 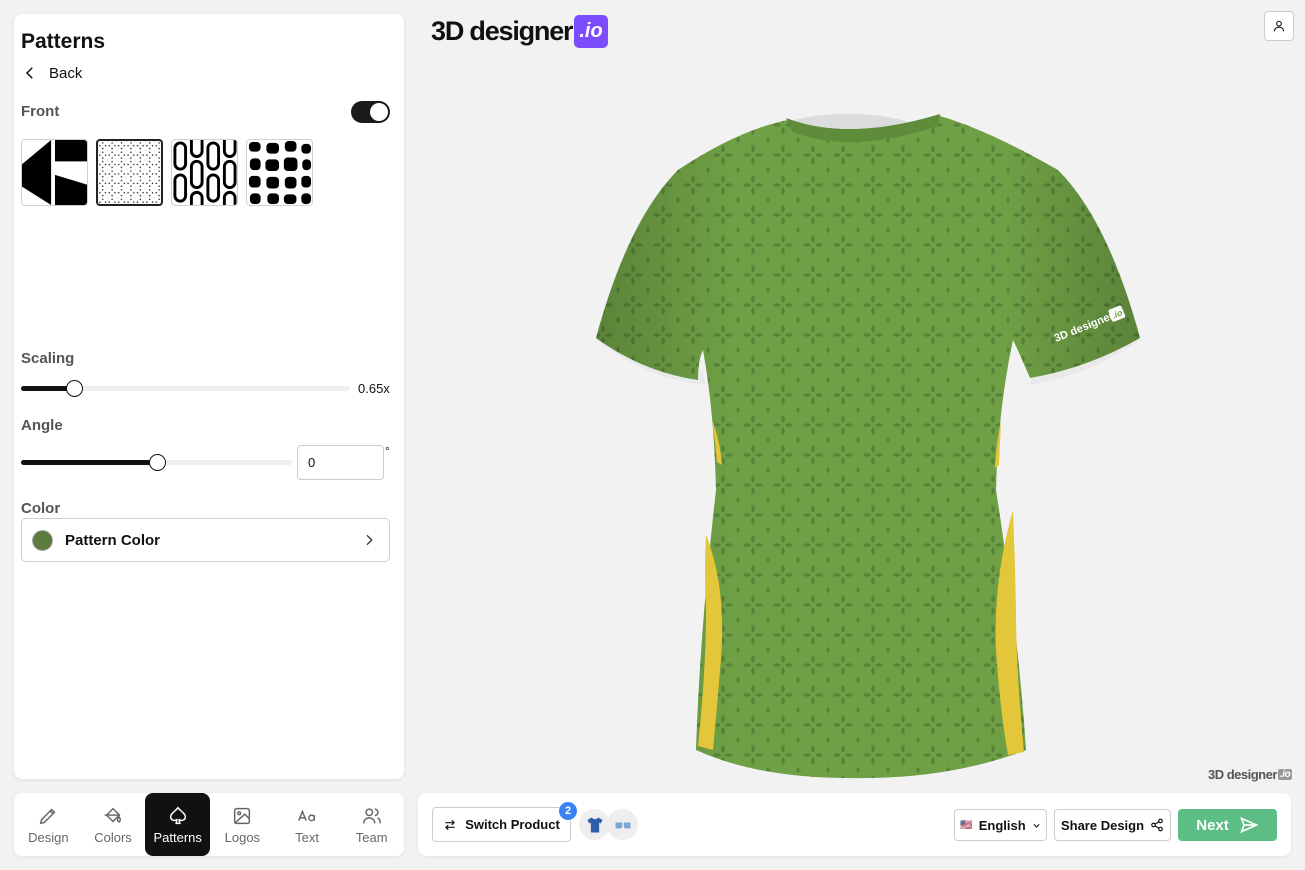 I want to click on language-selector: 🇺🇸 English, so click(x=1000, y=825).